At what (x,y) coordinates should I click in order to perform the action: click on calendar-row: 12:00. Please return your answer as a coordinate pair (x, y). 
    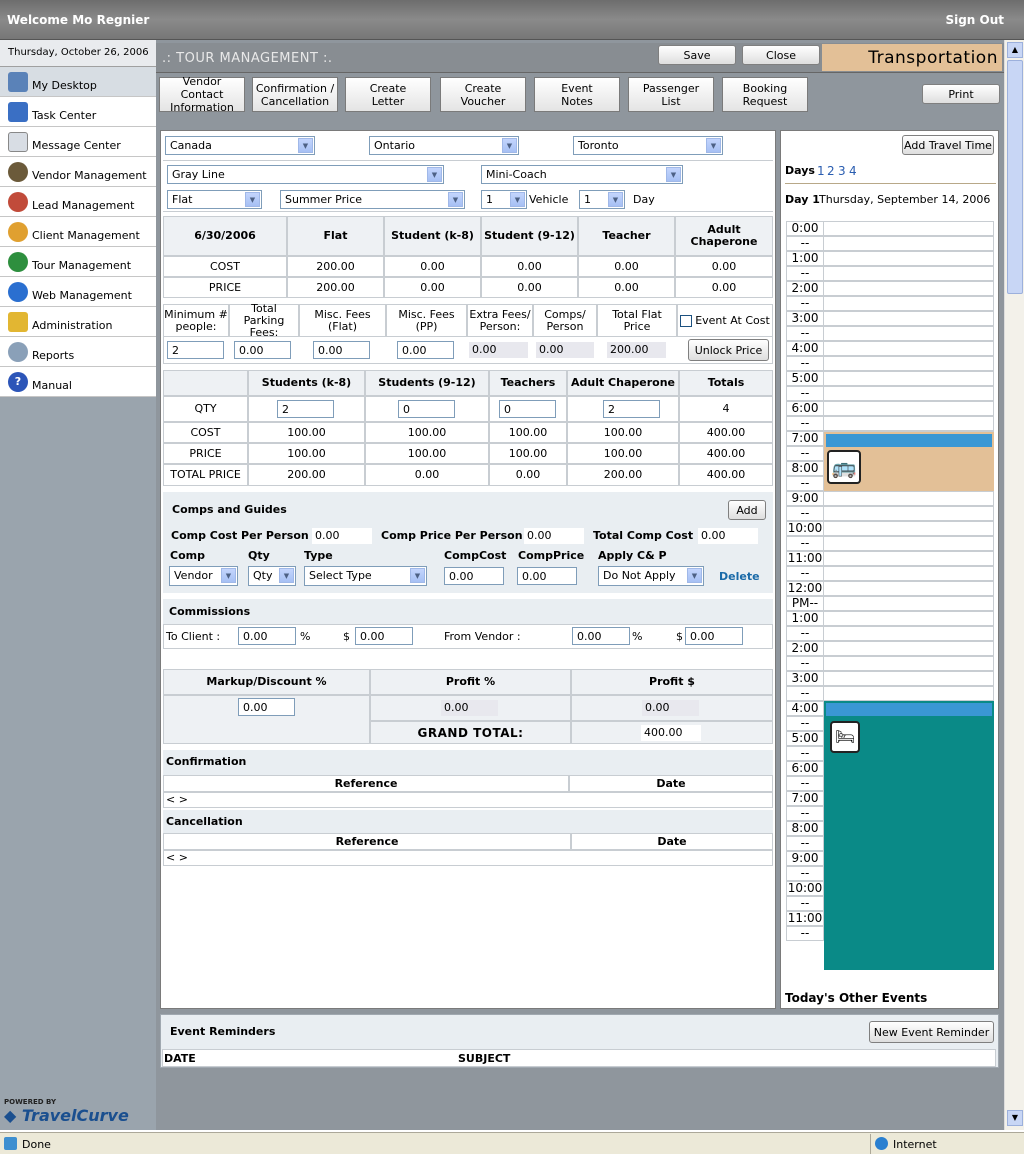
    Looking at the image, I should click on (890, 588).